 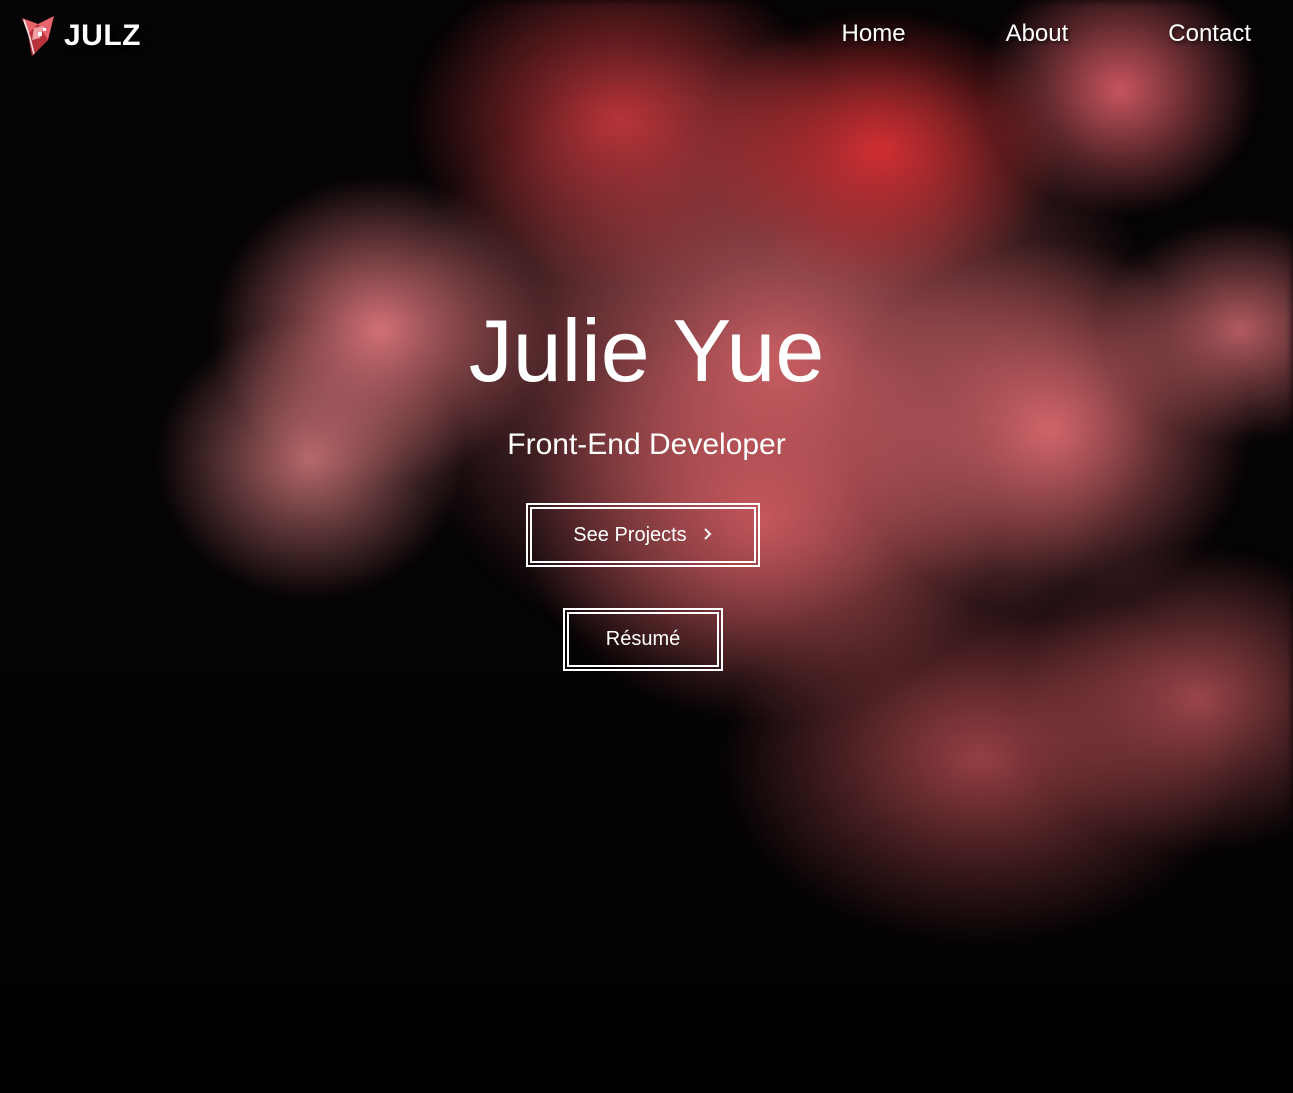 What do you see at coordinates (708, 535) in the screenshot?
I see `chevron-right-icon` at bounding box center [708, 535].